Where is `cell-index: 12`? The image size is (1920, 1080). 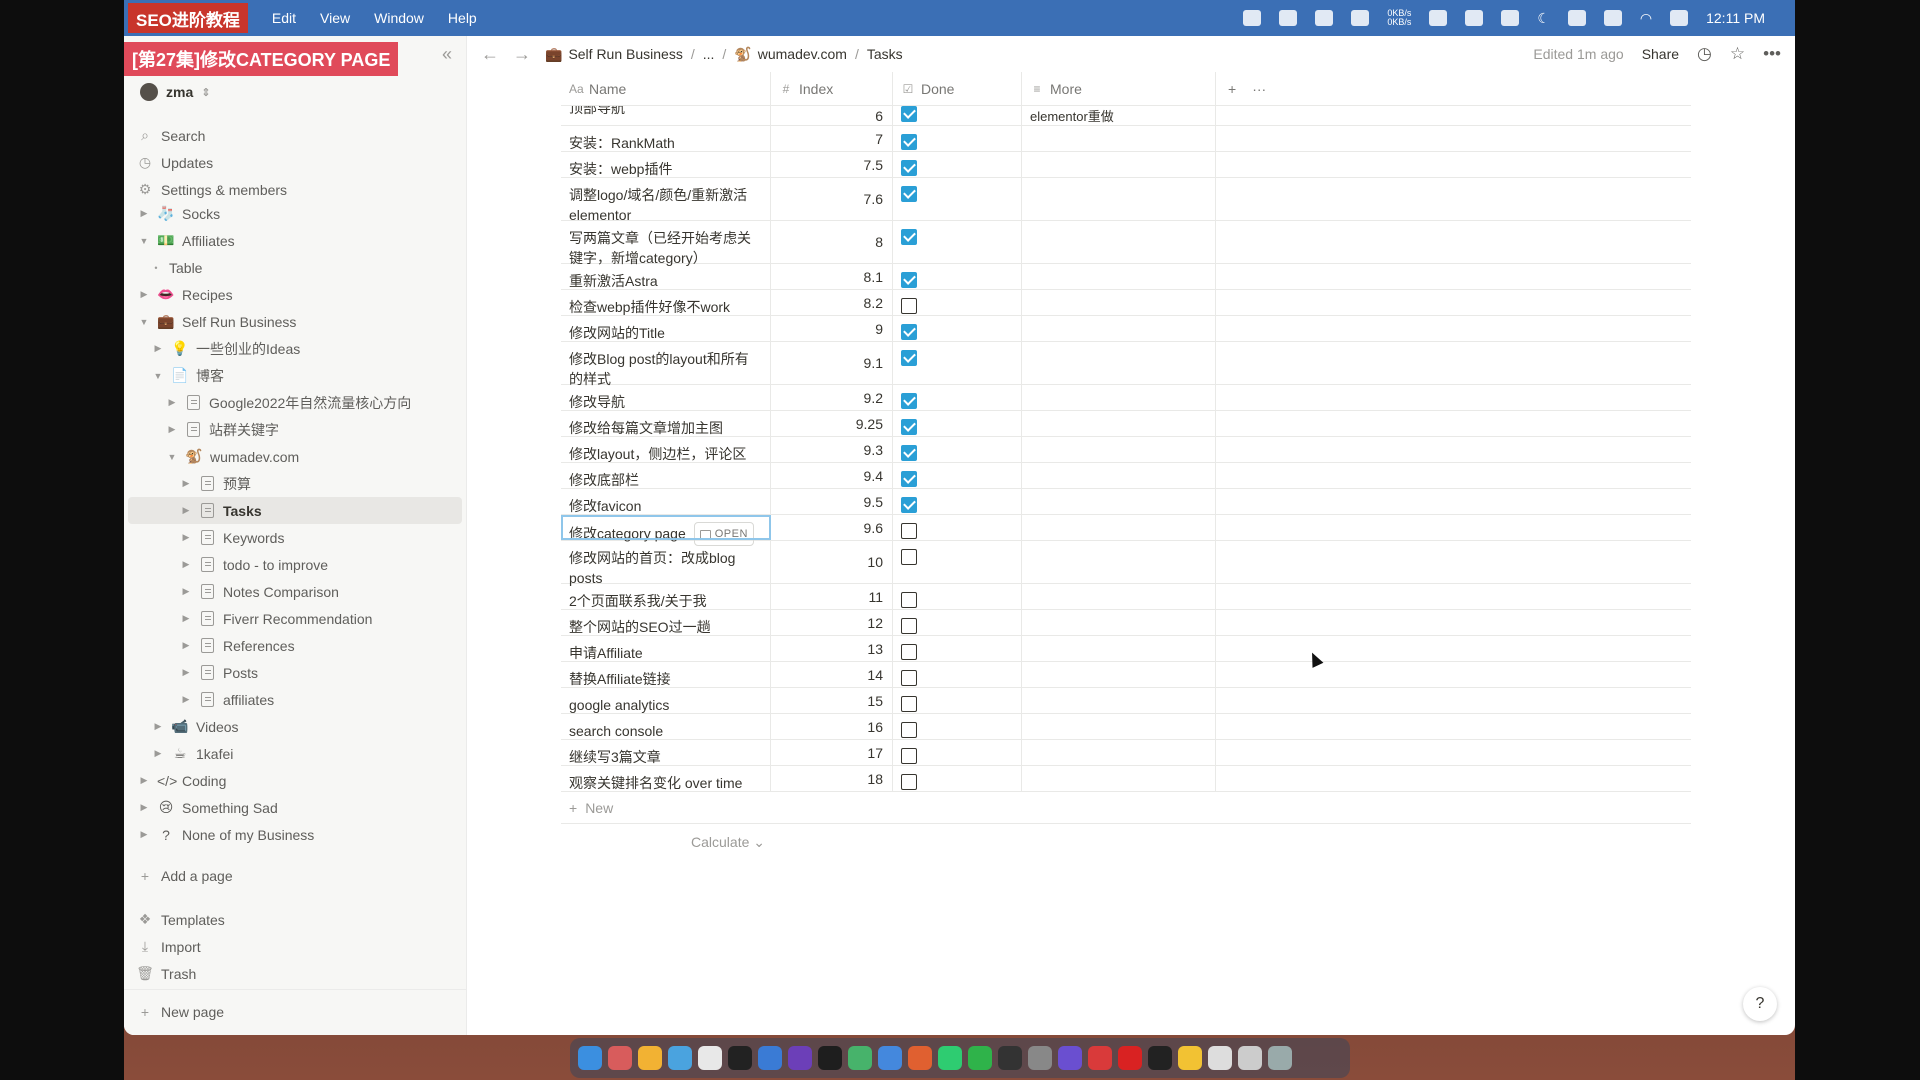
cell-index: 12 is located at coordinates (832, 622).